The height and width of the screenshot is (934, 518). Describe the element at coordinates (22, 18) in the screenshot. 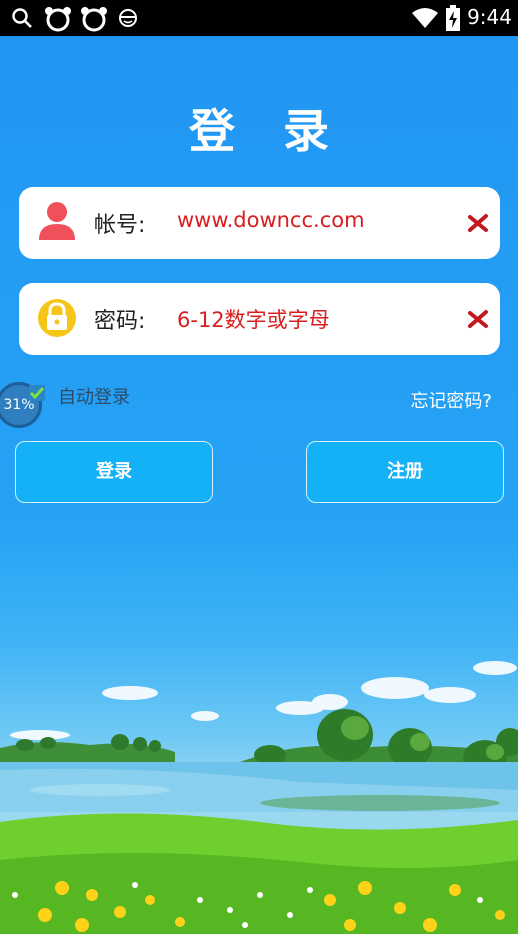

I see `search-icon` at that location.